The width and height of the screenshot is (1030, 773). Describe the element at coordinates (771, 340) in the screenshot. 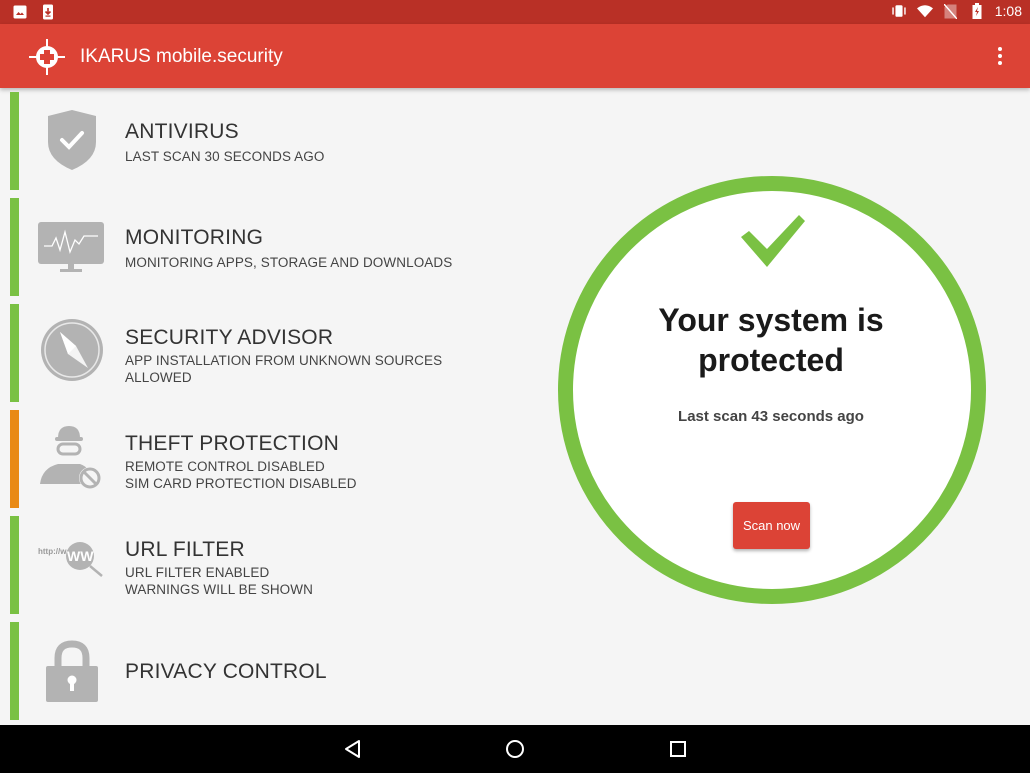

I see `protection-headline: Your system is protected` at that location.